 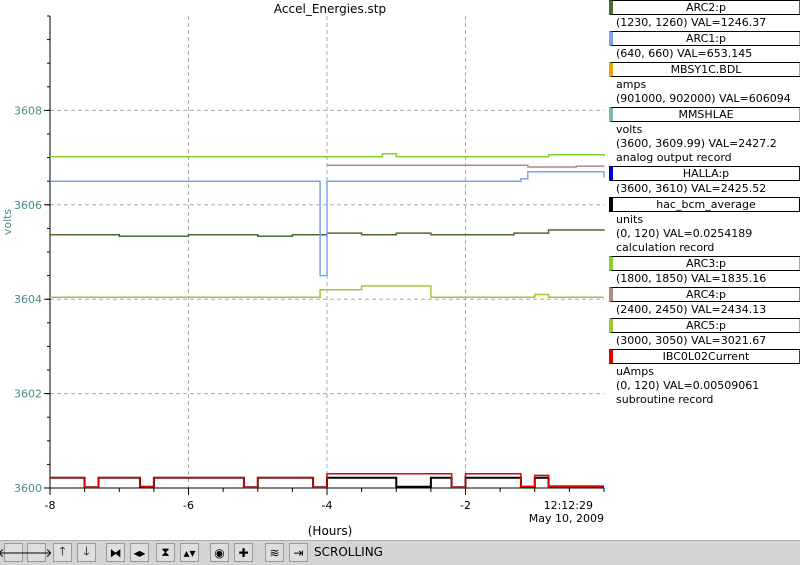 I want to click on x-tick-label: -4, so click(x=327, y=505).